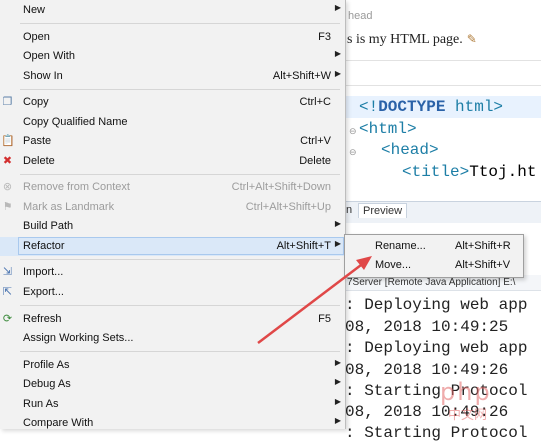 This screenshot has width=541, height=442. I want to click on tab-preview: Preview, so click(383, 210).